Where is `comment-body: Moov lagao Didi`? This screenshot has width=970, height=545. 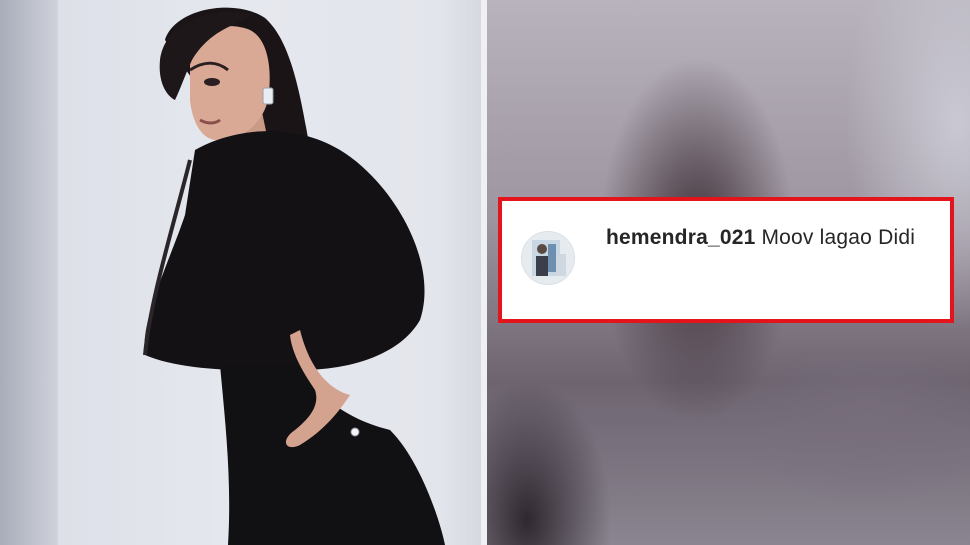
comment-body: Moov lagao Didi is located at coordinates (838, 237).